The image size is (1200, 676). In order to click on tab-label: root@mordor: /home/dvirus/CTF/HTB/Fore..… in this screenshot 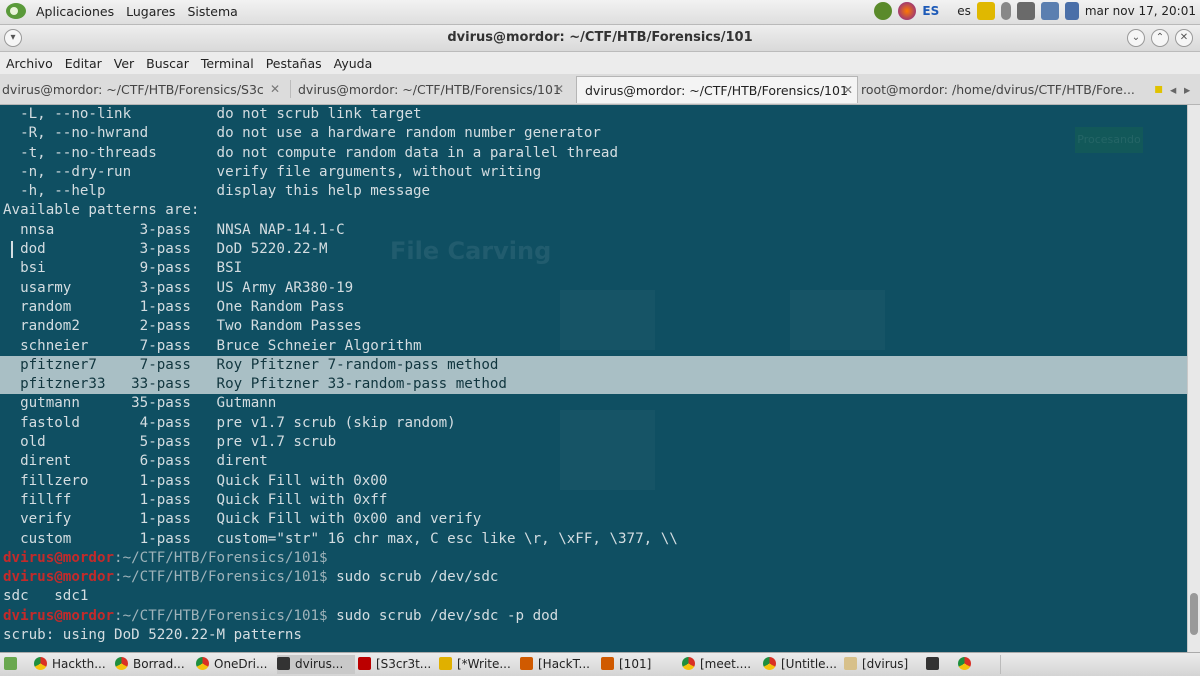, I will do `click(998, 89)`.